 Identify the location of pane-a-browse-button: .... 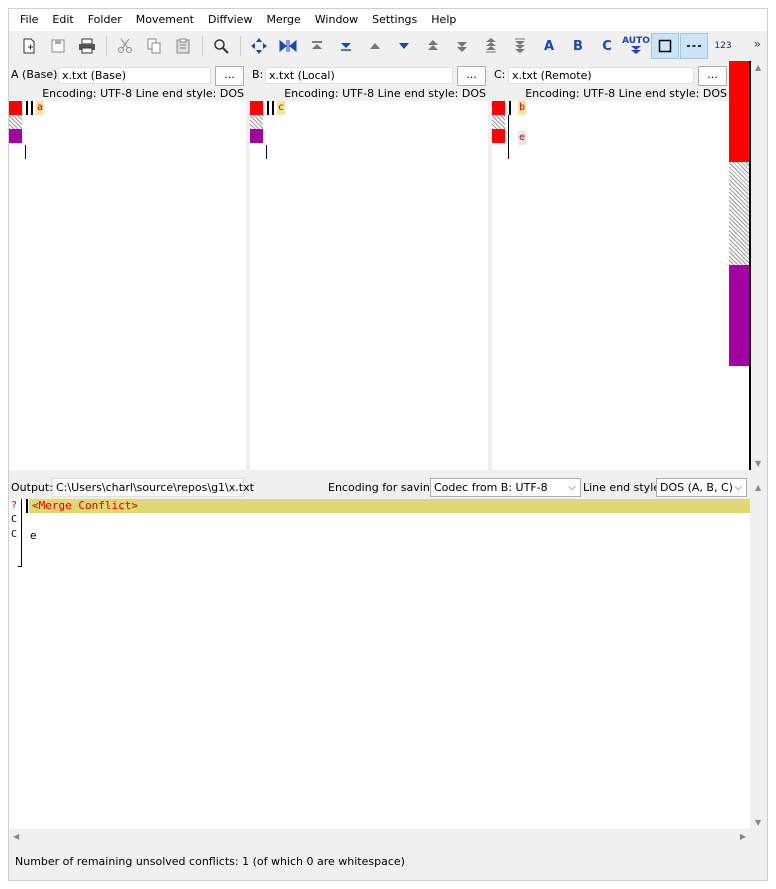
(229, 76).